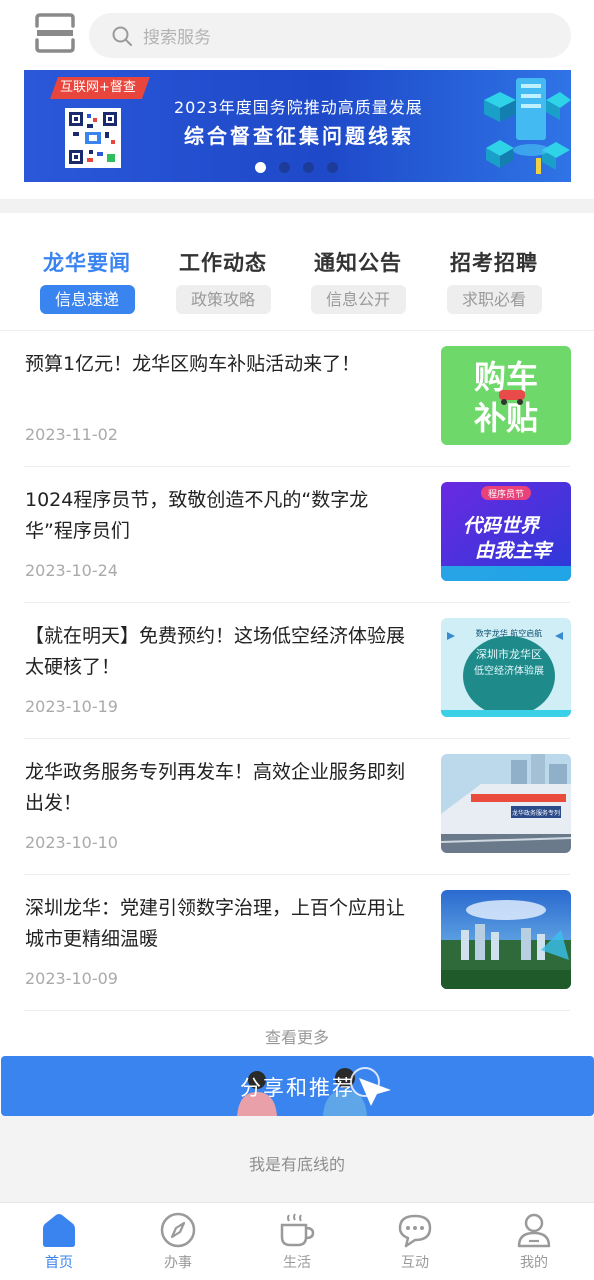  I want to click on news-title: 1024程序员节，致敬创造不凡的“数字龙华”程序员们, so click(197, 515).